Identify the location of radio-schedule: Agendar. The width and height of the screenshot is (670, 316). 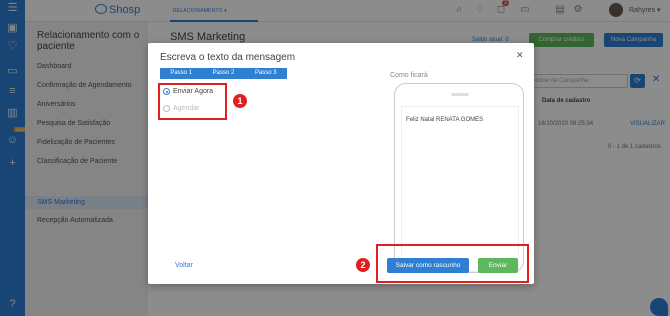
(181, 108).